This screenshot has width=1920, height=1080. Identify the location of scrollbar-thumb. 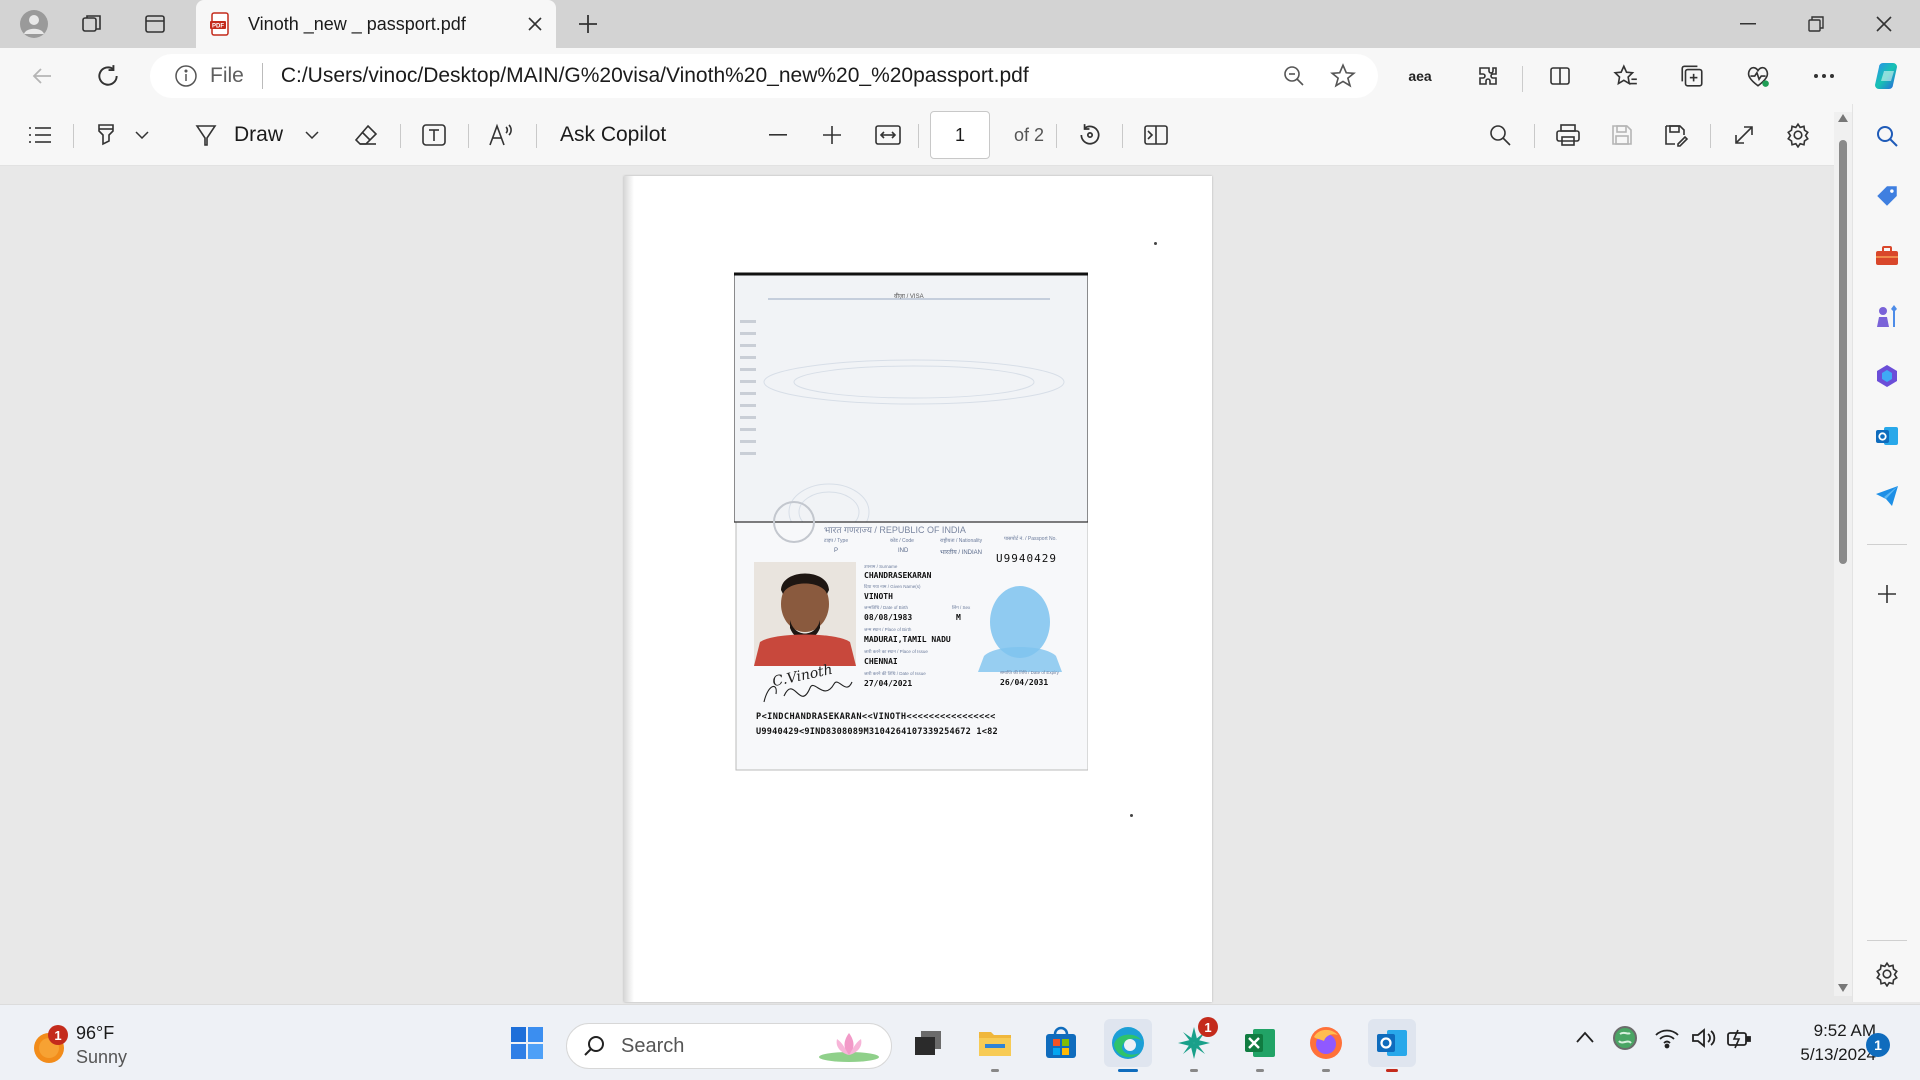
(1843, 352).